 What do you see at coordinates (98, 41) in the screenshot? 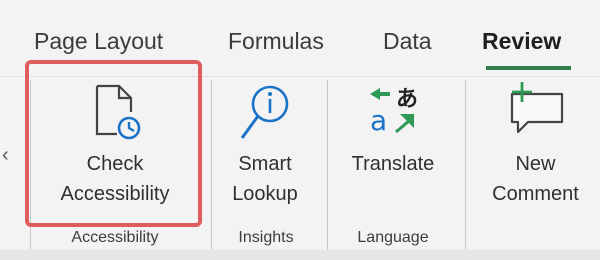
I see `tab-page-layout: Page Layout` at bounding box center [98, 41].